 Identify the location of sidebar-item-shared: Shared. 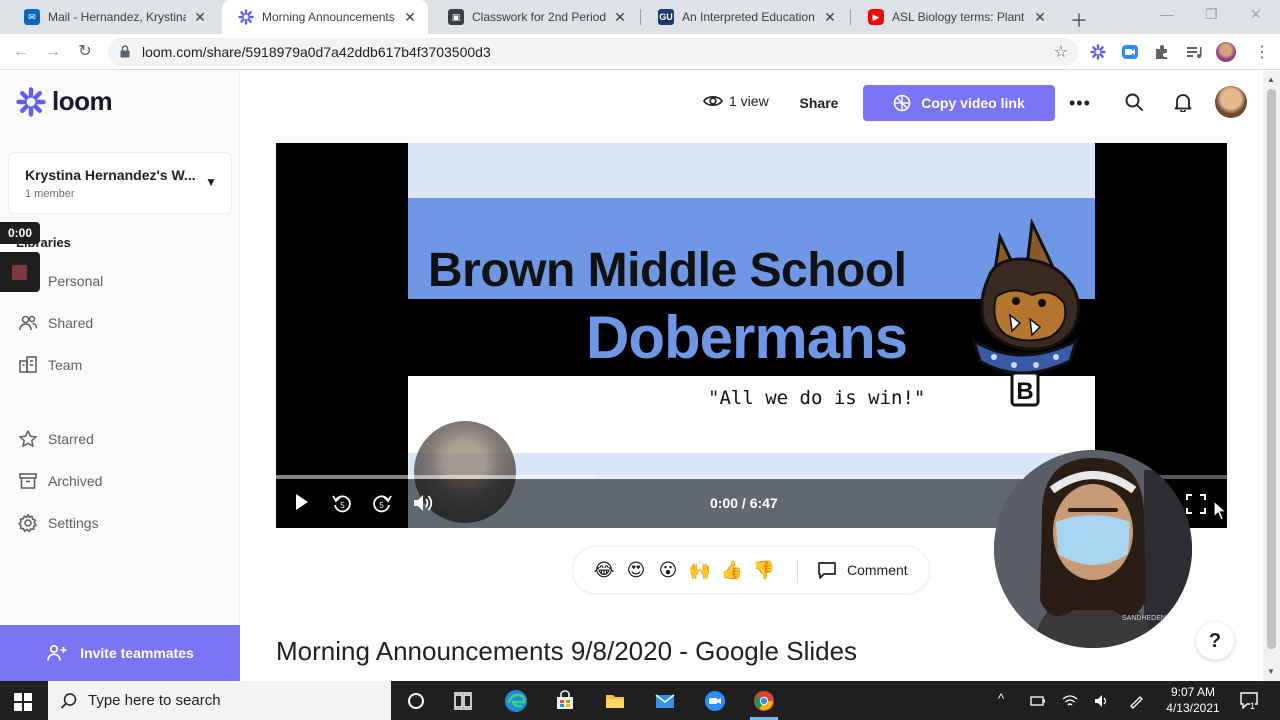
(55, 323).